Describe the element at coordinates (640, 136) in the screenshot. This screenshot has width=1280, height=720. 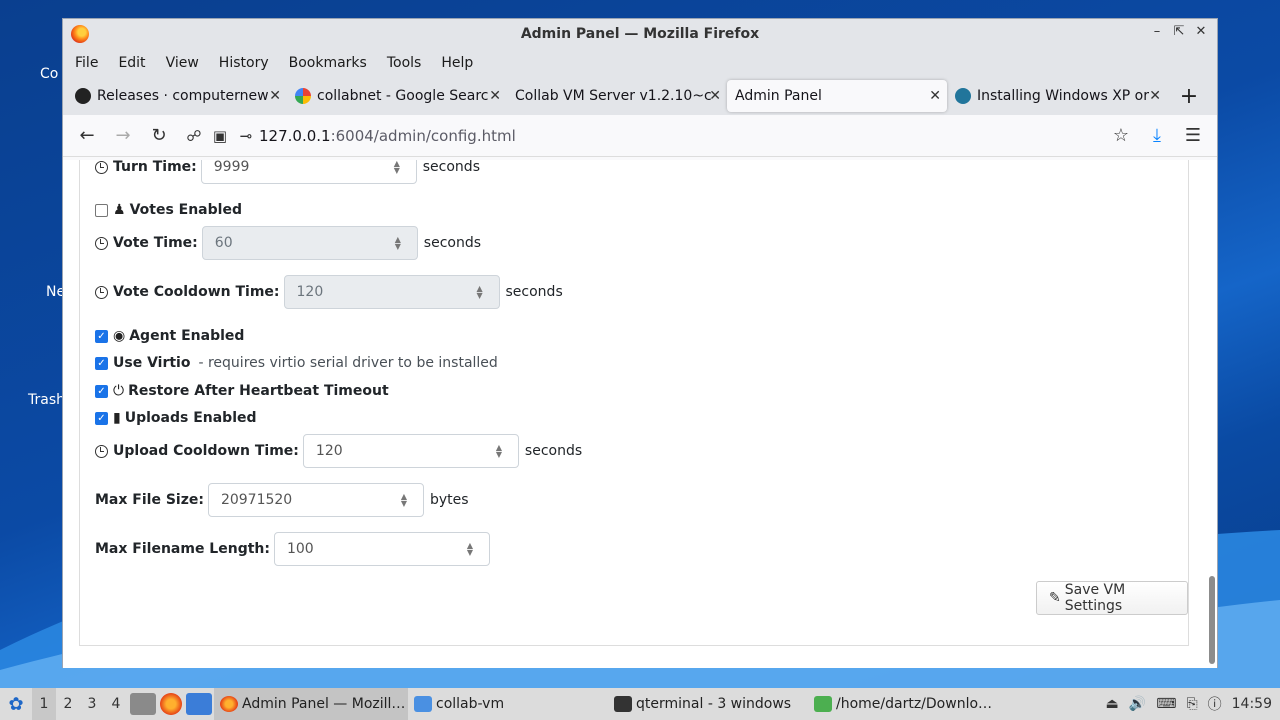
I see `url-bar: ☍ ▣ ⊸ 127.0.0.1:6004/admin/config.html` at that location.